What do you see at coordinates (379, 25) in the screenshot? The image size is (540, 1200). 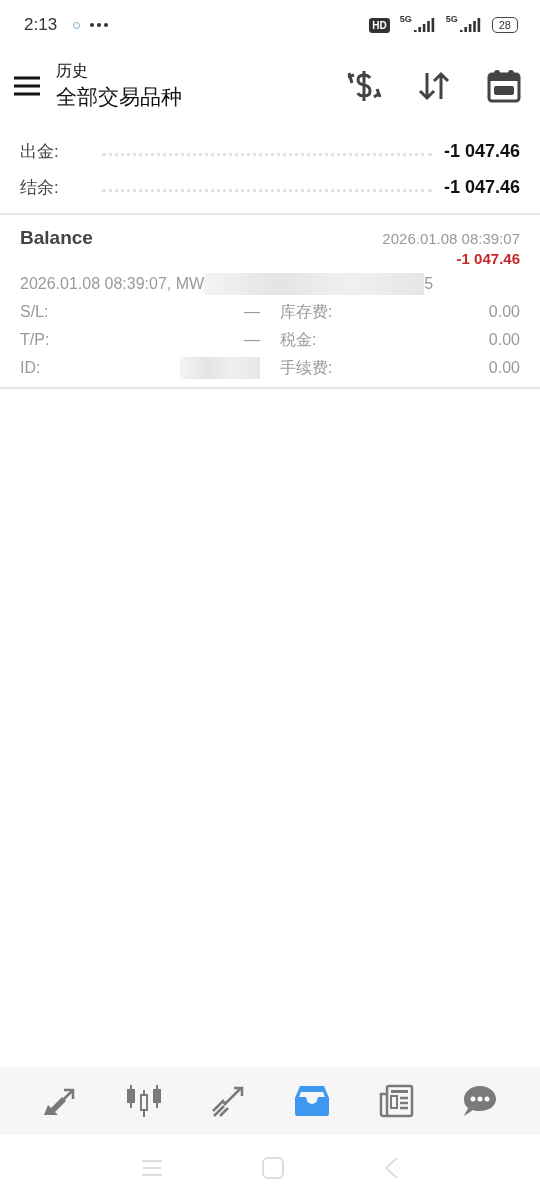 I see `hd-badge: HD` at bounding box center [379, 25].